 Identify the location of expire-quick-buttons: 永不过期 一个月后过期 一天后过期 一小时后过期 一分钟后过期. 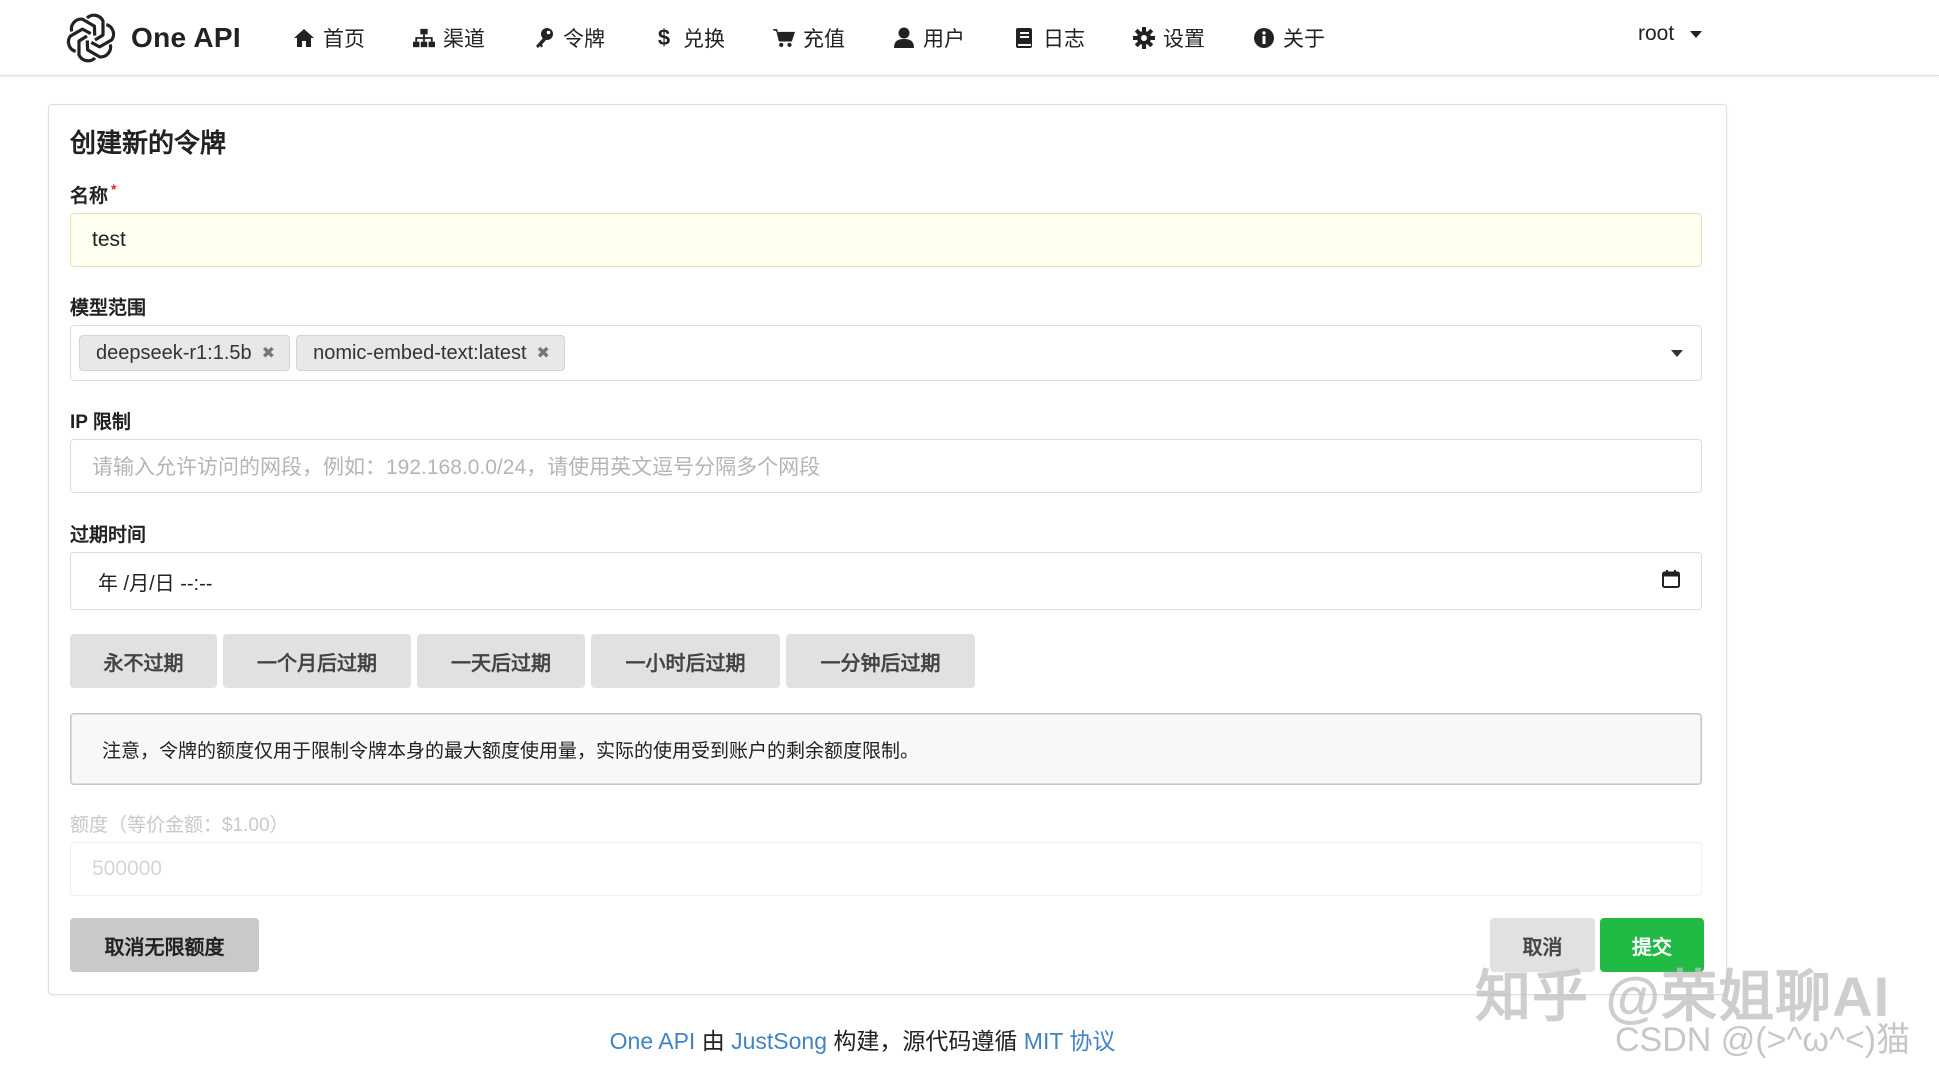
(525, 661).